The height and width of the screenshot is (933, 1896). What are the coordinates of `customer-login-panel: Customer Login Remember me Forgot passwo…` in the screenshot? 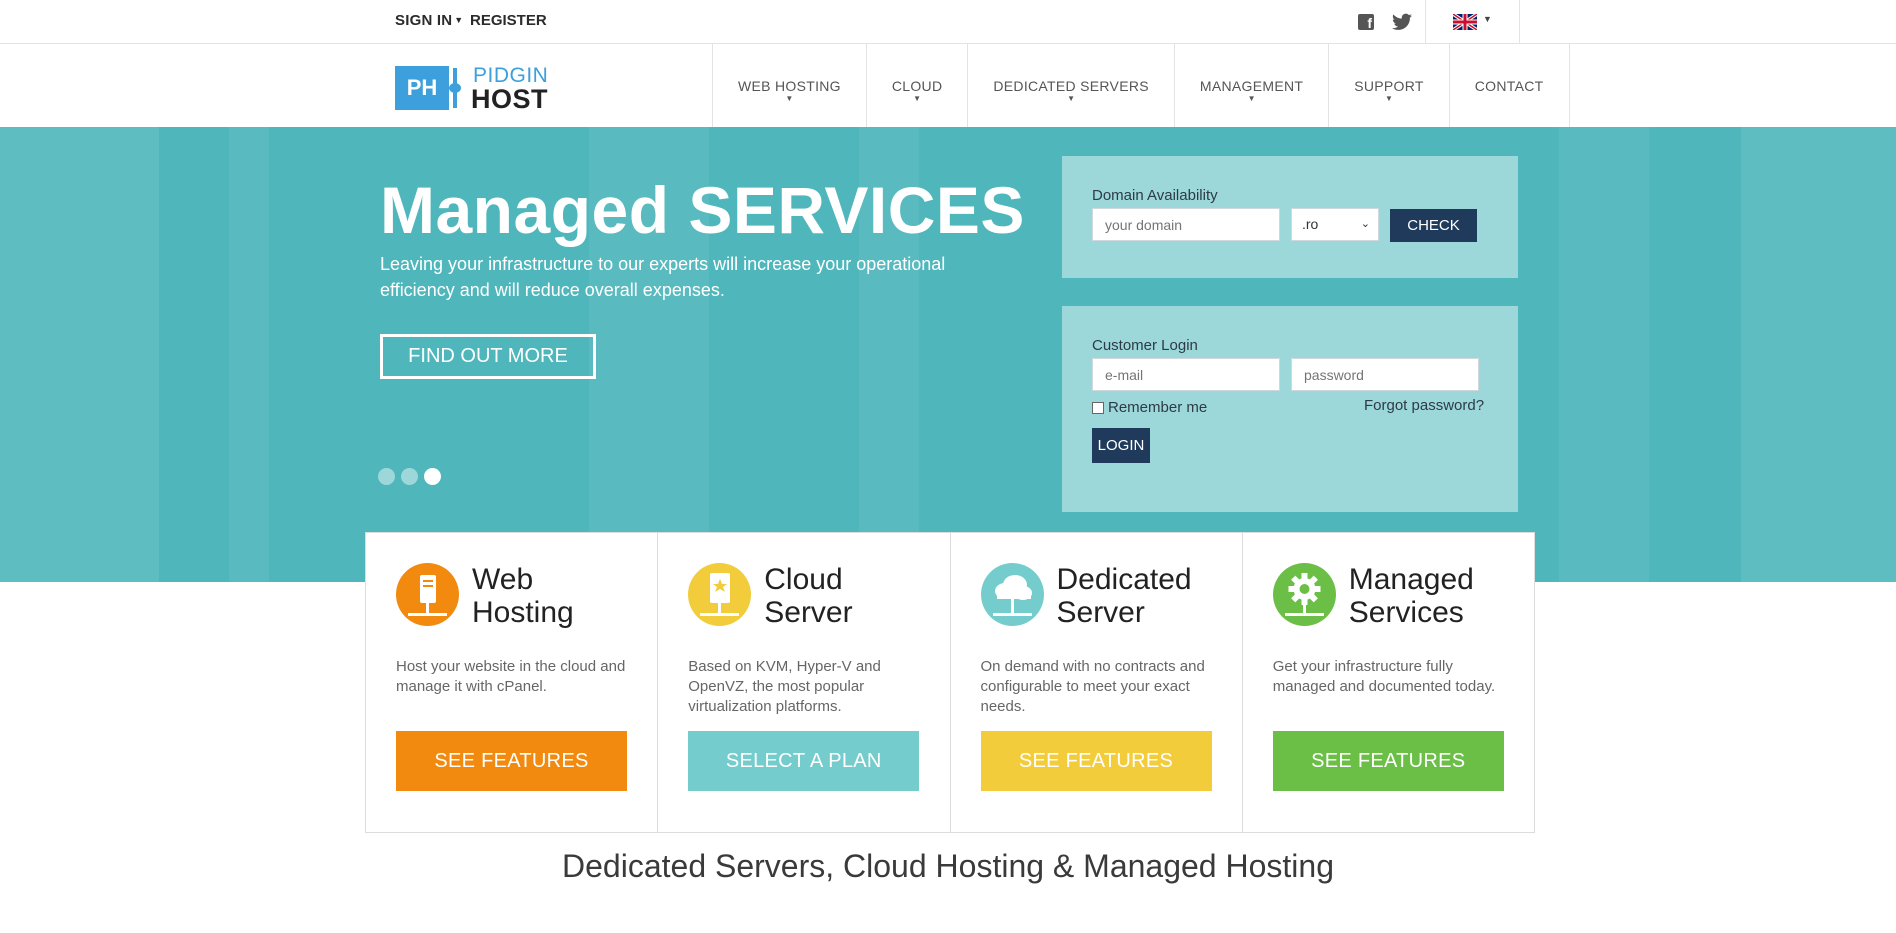 It's located at (1290, 409).